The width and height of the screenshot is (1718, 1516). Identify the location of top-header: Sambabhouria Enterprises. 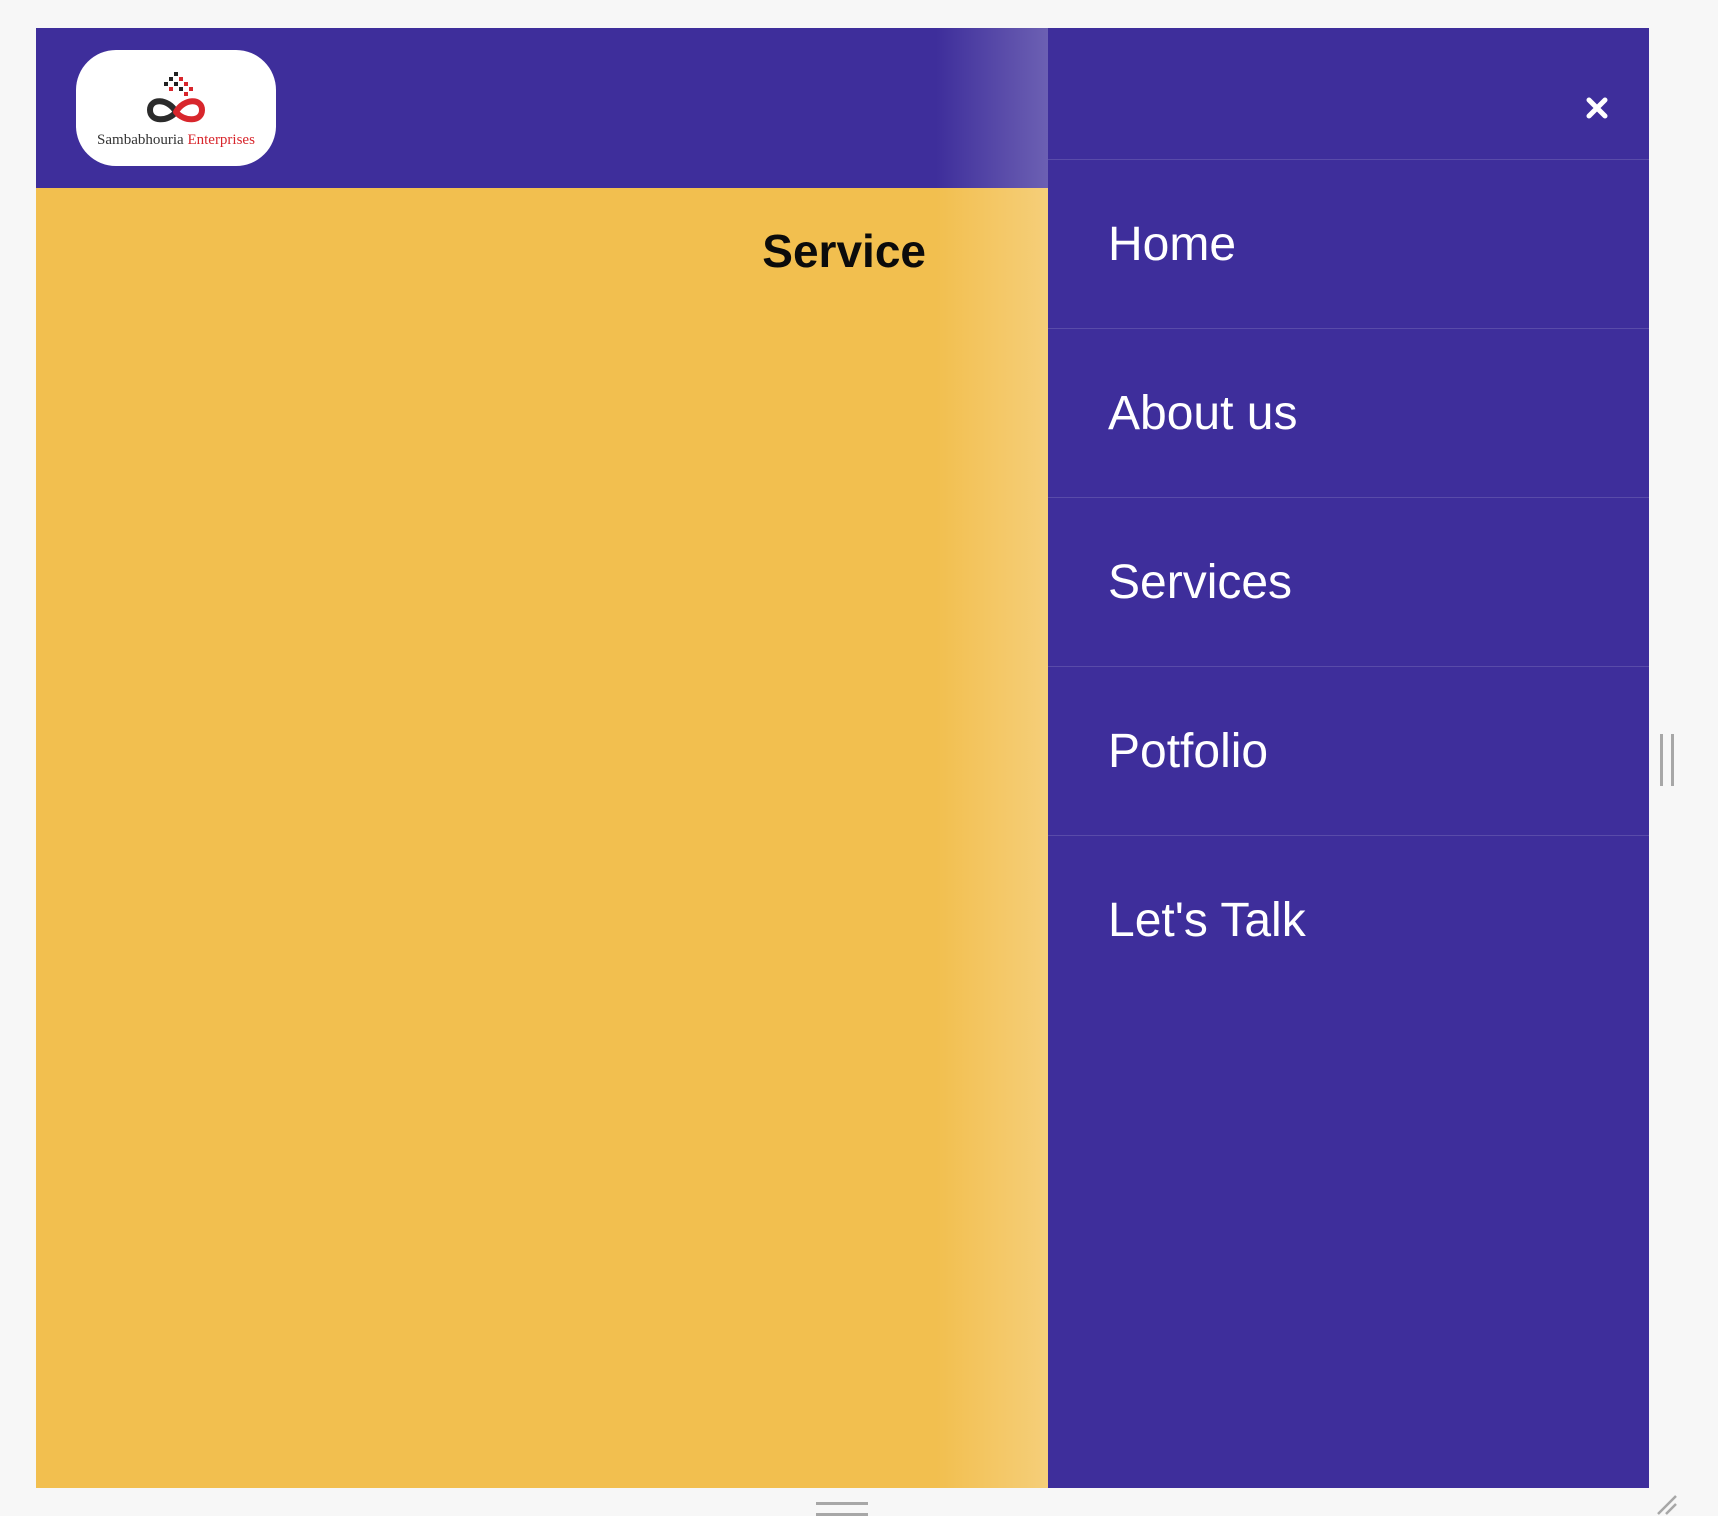
(542, 108).